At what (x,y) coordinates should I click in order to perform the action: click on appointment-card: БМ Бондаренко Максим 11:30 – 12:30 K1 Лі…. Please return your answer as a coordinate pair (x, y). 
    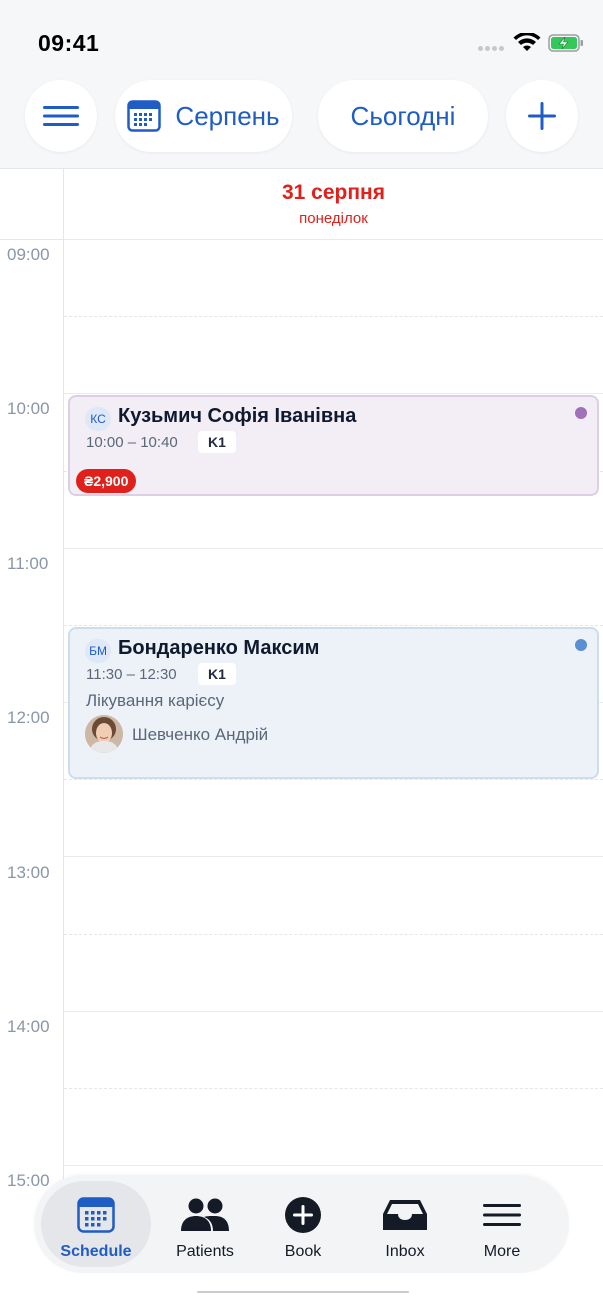
    Looking at the image, I should click on (333, 703).